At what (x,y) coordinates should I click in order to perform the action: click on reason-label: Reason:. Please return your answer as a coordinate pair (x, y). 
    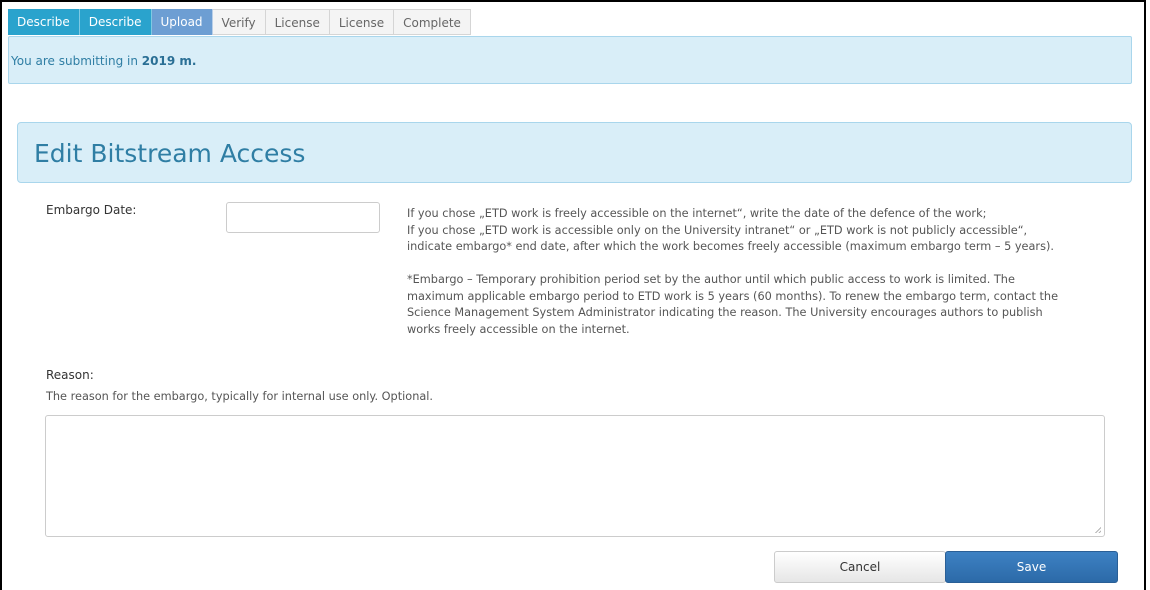
    Looking at the image, I should click on (70, 375).